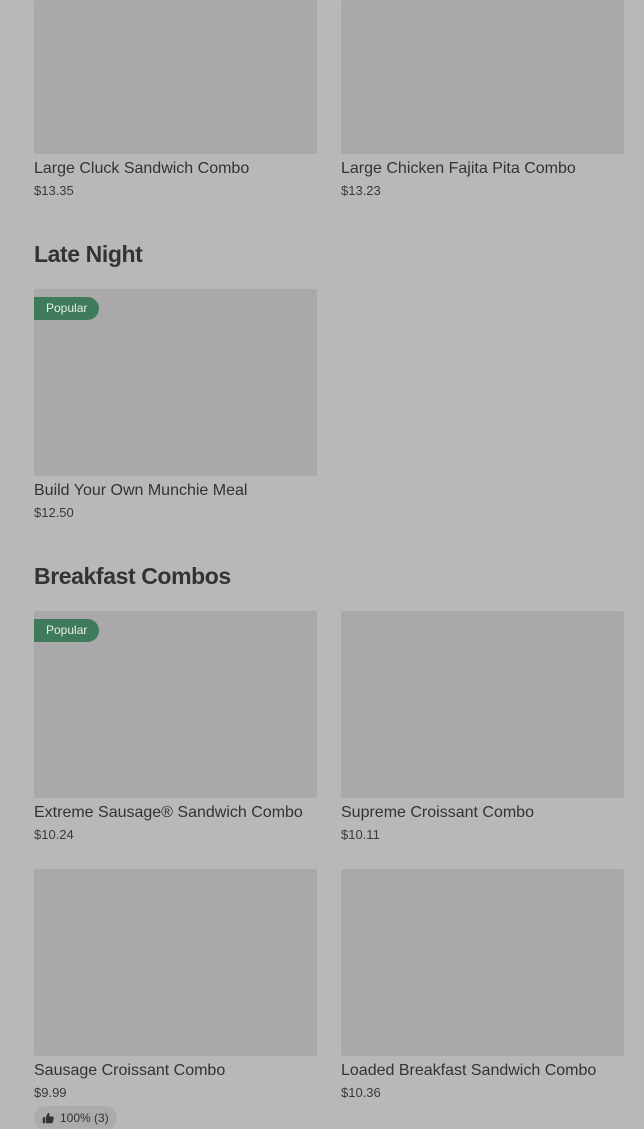  Describe the element at coordinates (634, 564) in the screenshot. I see `page-gutter` at that location.